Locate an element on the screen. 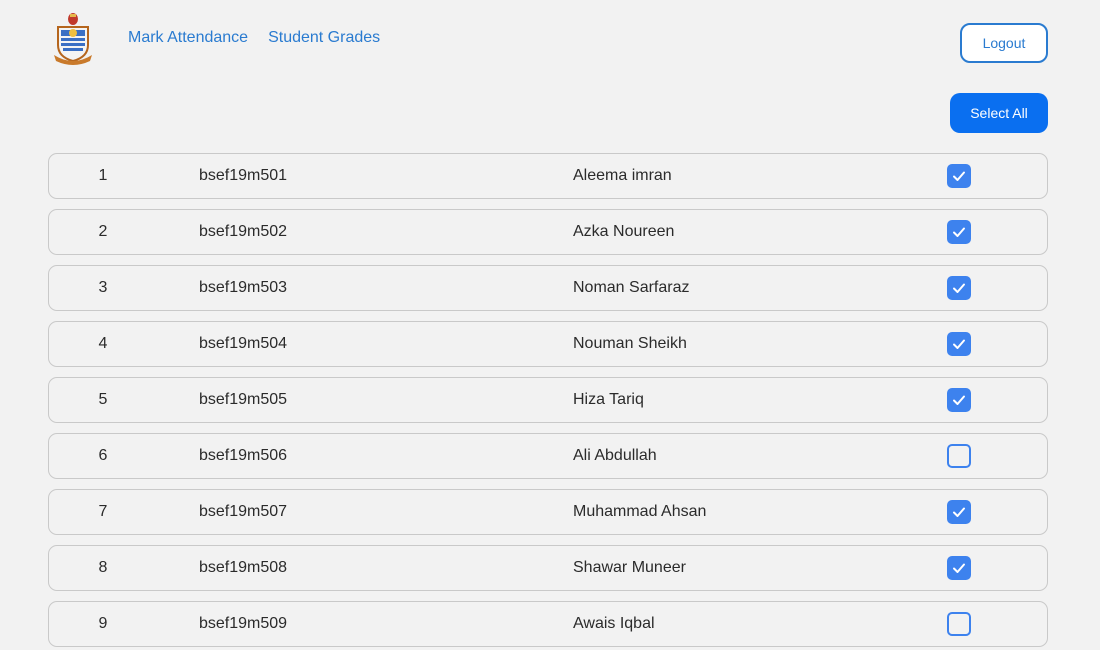 This screenshot has height=650, width=1100. table-row: 1 bsef19m501 Aleema imran is located at coordinates (548, 176).